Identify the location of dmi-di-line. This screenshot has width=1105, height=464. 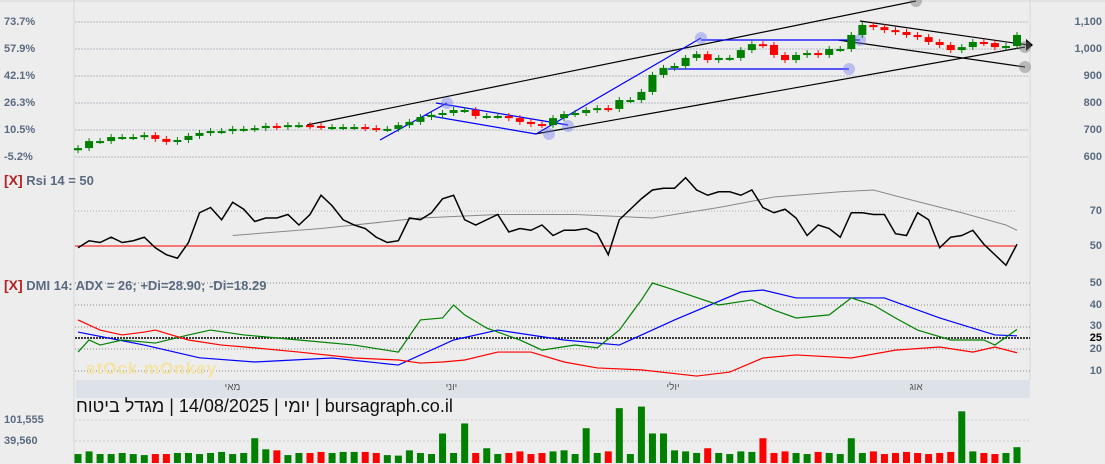
(547, 348).